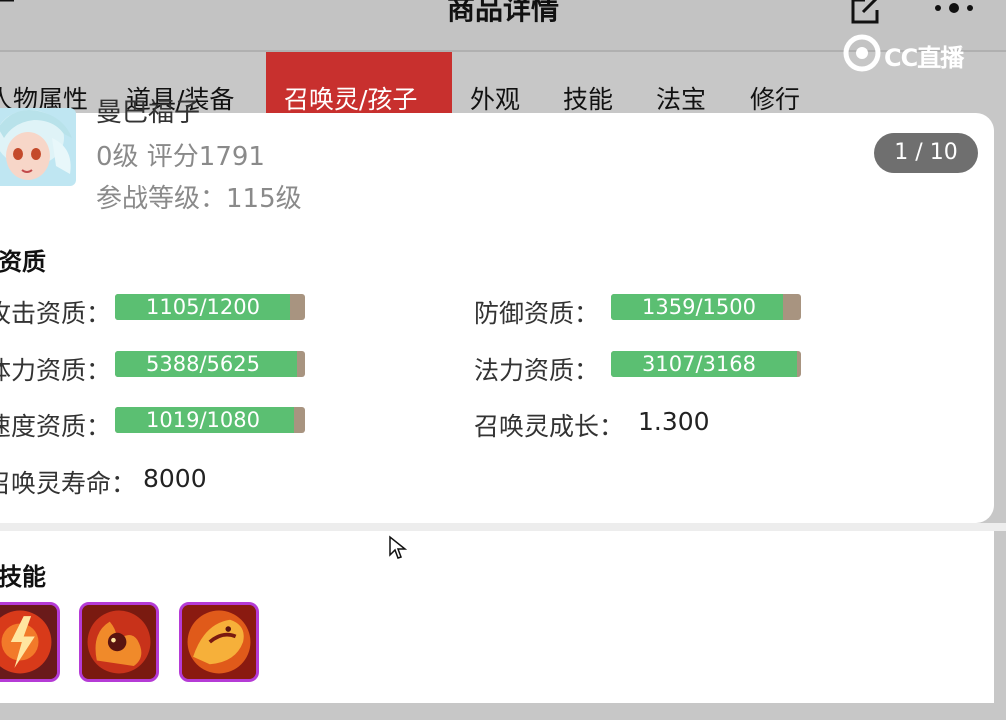  Describe the element at coordinates (537, 313) in the screenshot. I see `defense-aptitude-label: 防御资质：` at that location.